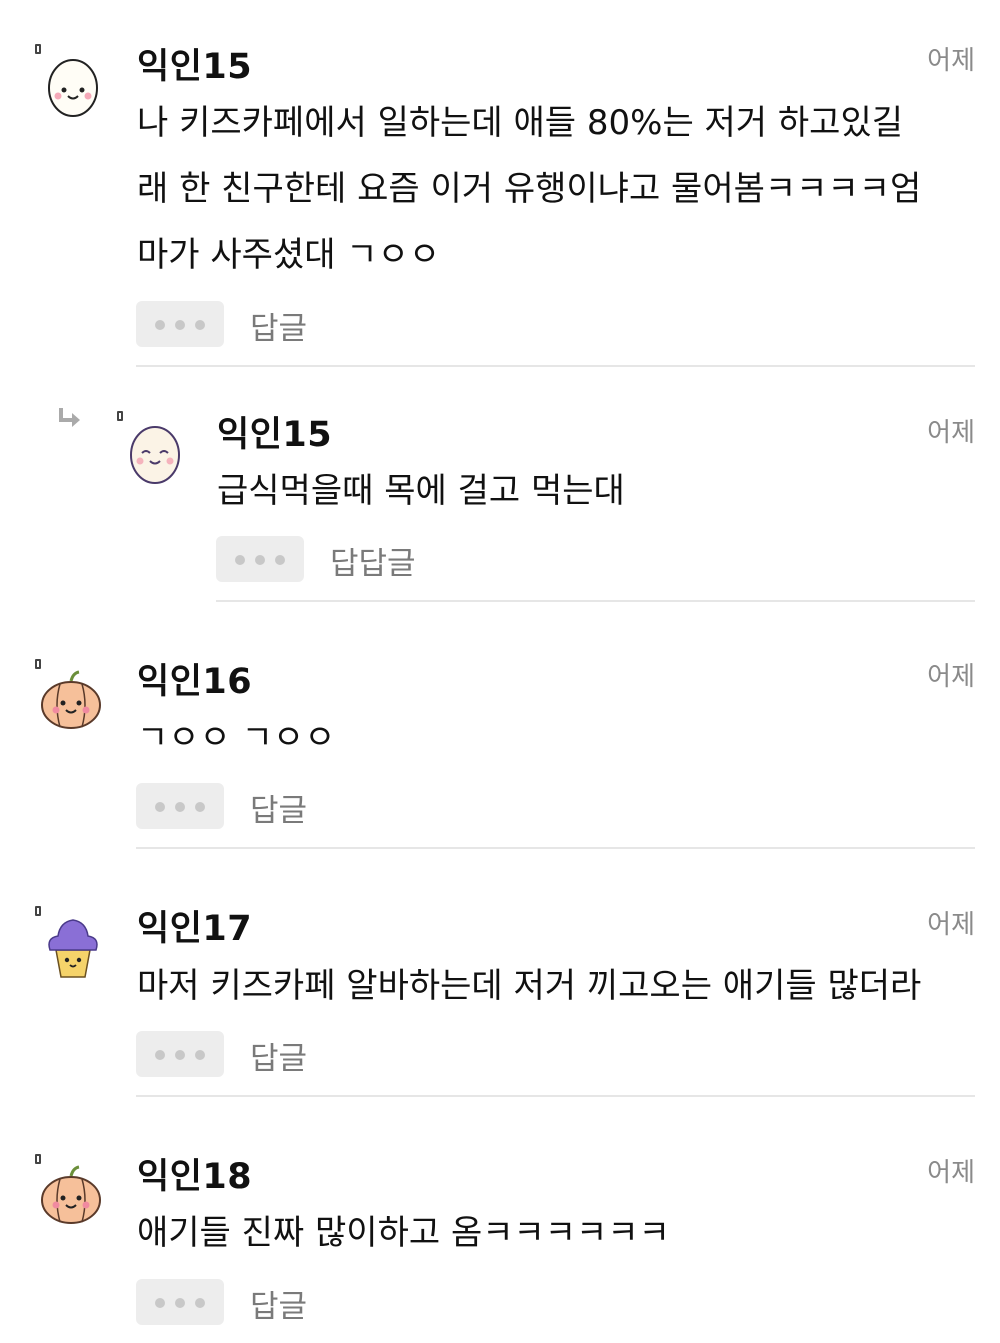  I want to click on comment-line: 마가 사주셨대 ㄱㅇㅇ, so click(289, 255).